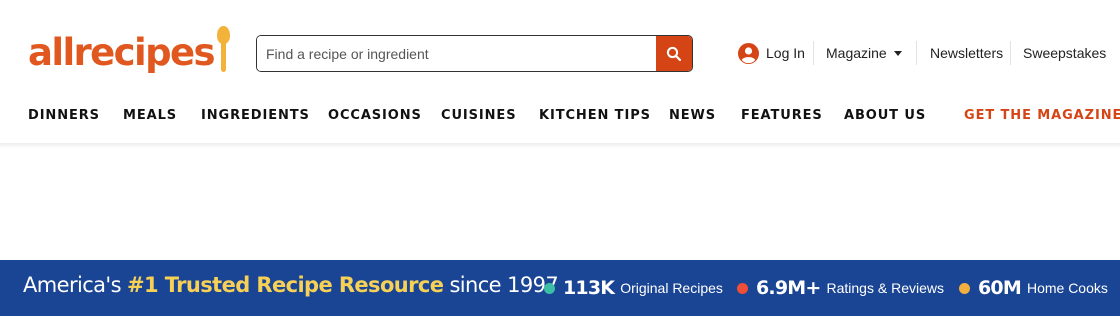  I want to click on stat-value: 6.9M+, so click(788, 288).